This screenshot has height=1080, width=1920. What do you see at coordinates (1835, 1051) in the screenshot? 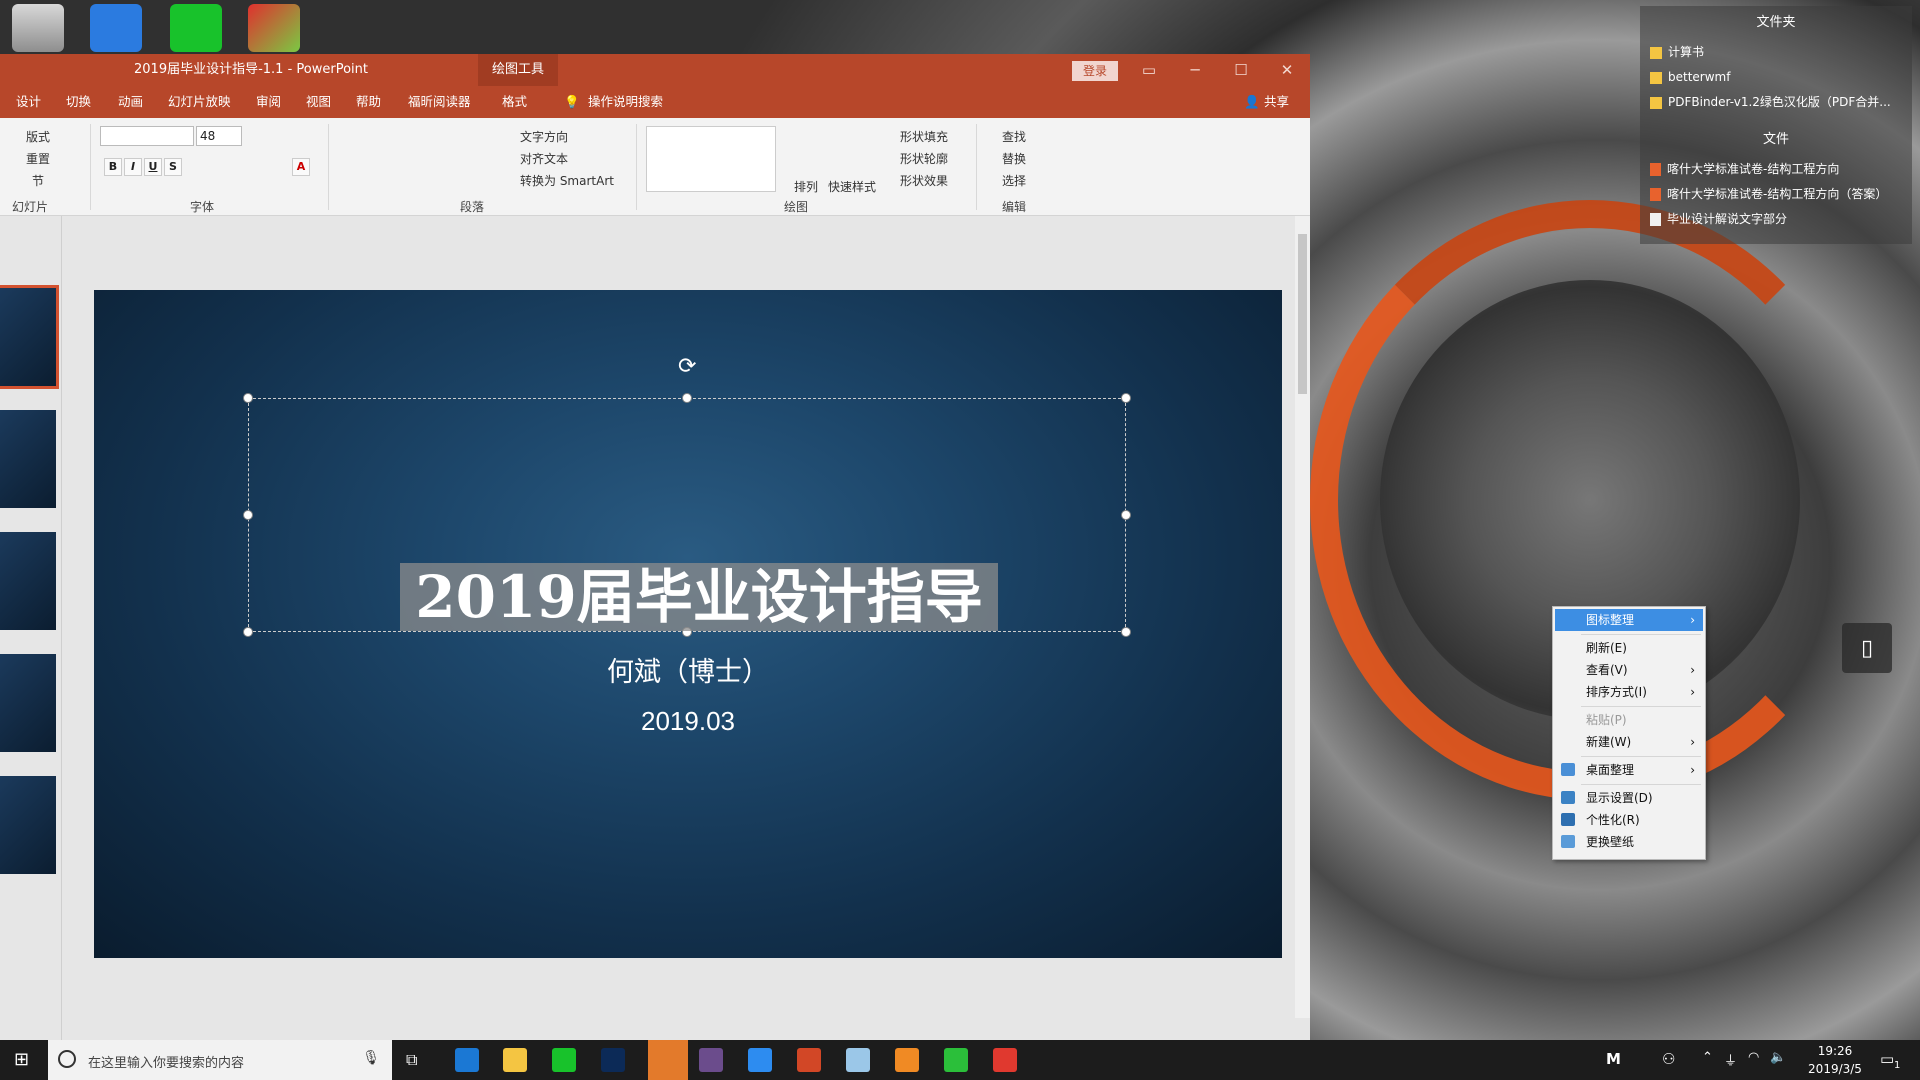
I see `clock-time: 19:26` at bounding box center [1835, 1051].